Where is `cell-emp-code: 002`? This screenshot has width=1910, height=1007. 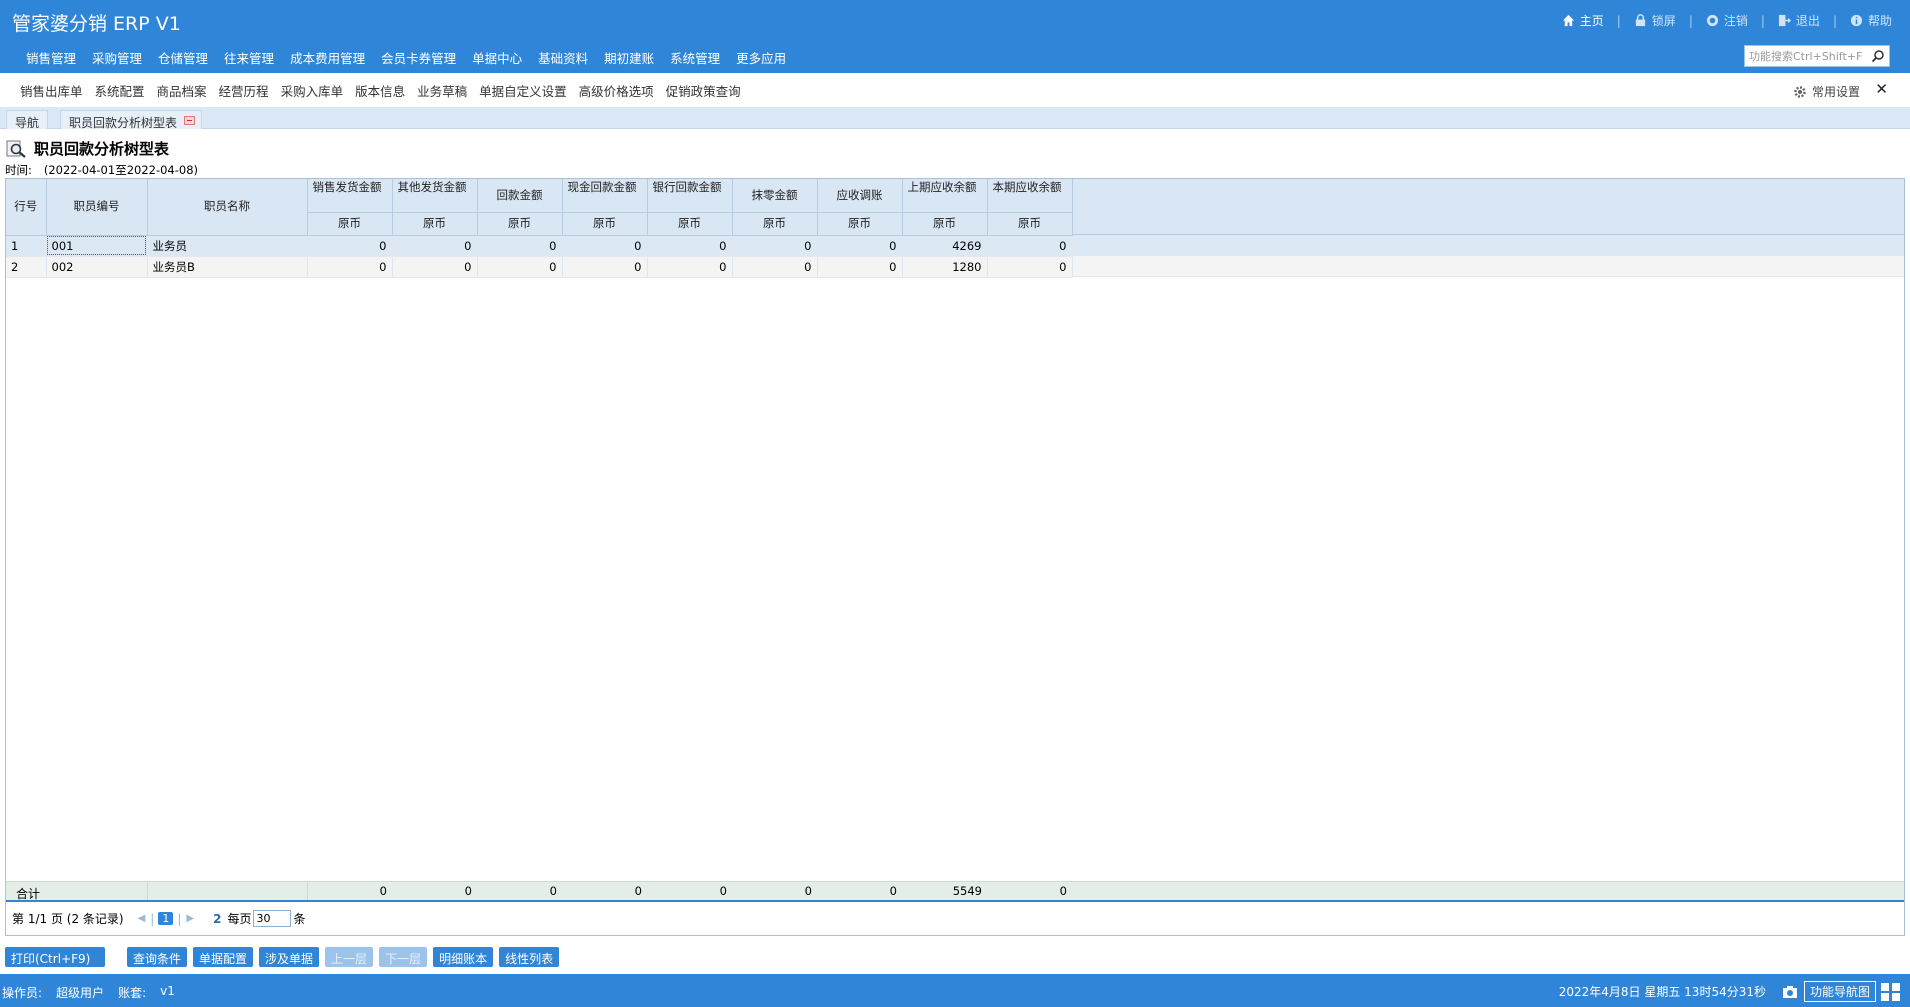
cell-emp-code: 002 is located at coordinates (97, 267).